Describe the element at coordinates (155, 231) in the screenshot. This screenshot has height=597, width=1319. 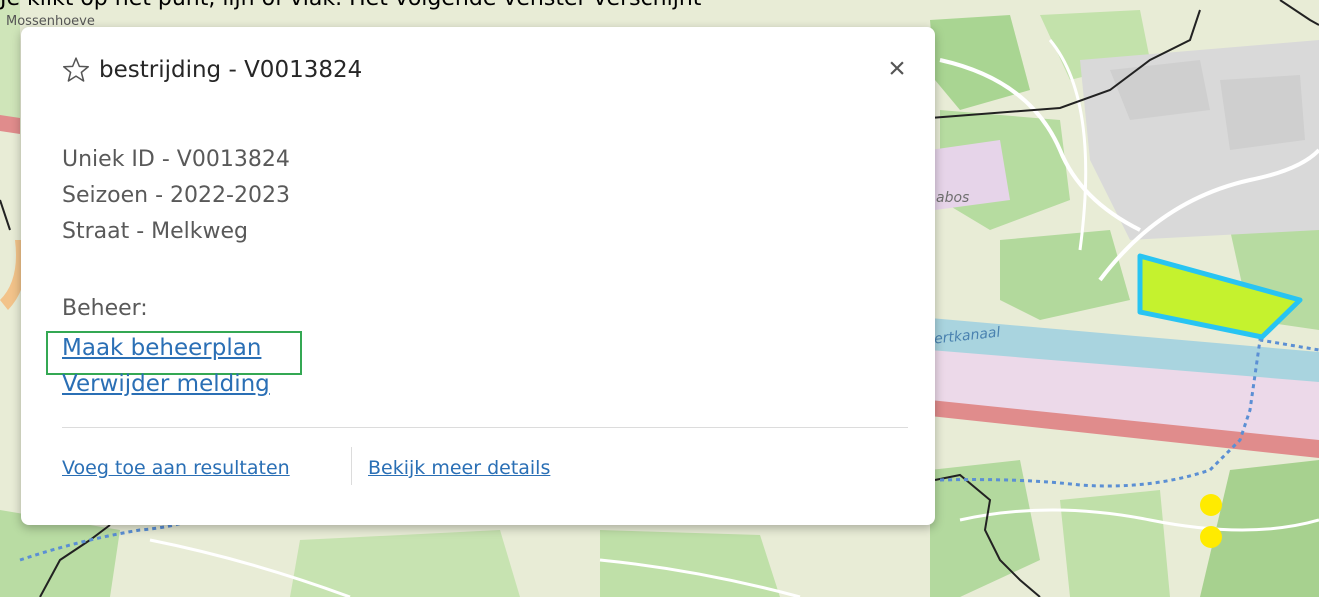
I see `attribute-street: Straat - Melkweg` at that location.